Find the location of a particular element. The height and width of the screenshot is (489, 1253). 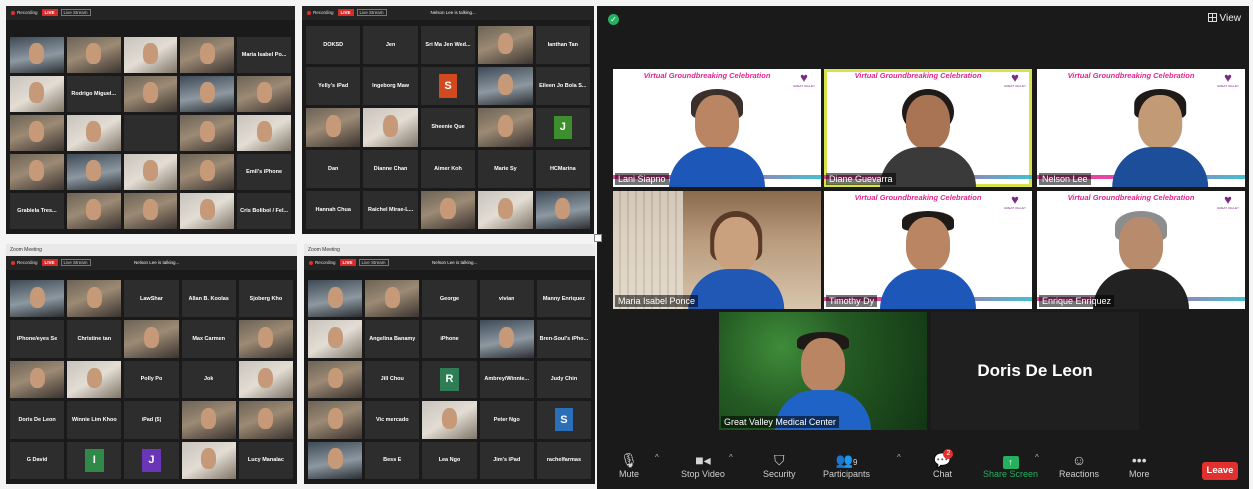

participant-name-tile: HCMarina is located at coordinates (562, 168).